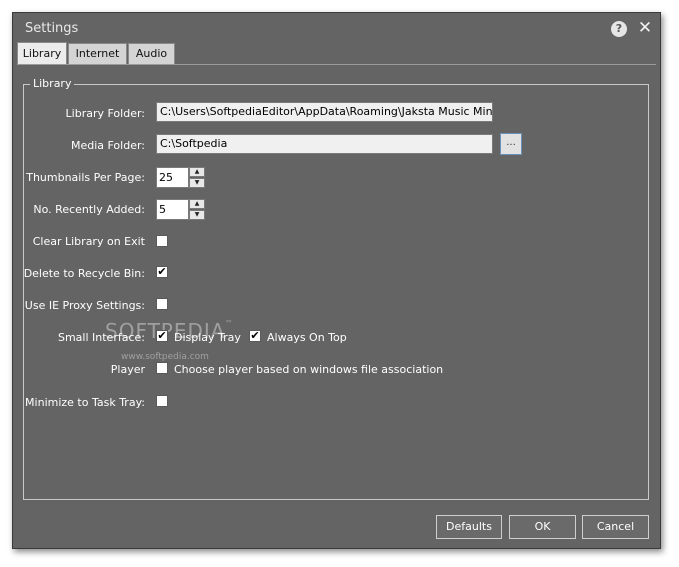  Describe the element at coordinates (88, 241) in the screenshot. I see `clear-library-label: Clear Library on Exit` at that location.